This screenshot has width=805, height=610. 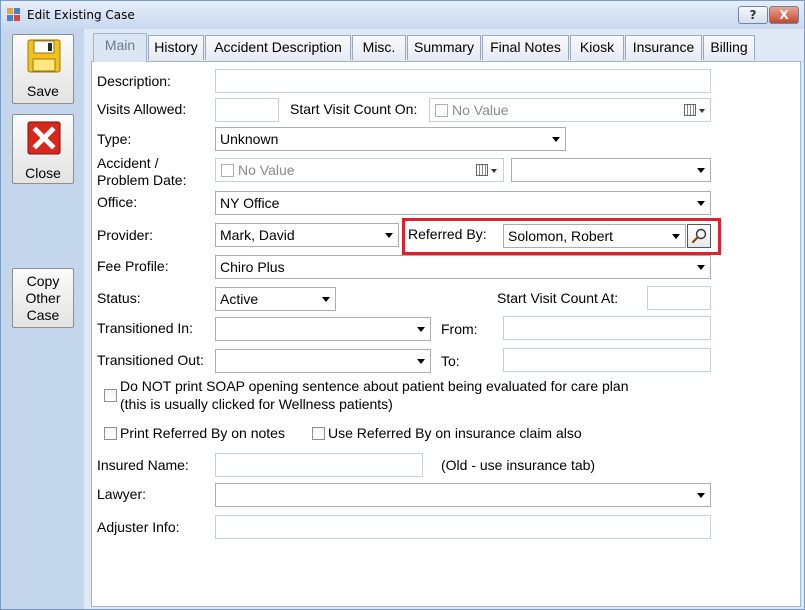 What do you see at coordinates (239, 299) in the screenshot?
I see `status-value: Active` at bounding box center [239, 299].